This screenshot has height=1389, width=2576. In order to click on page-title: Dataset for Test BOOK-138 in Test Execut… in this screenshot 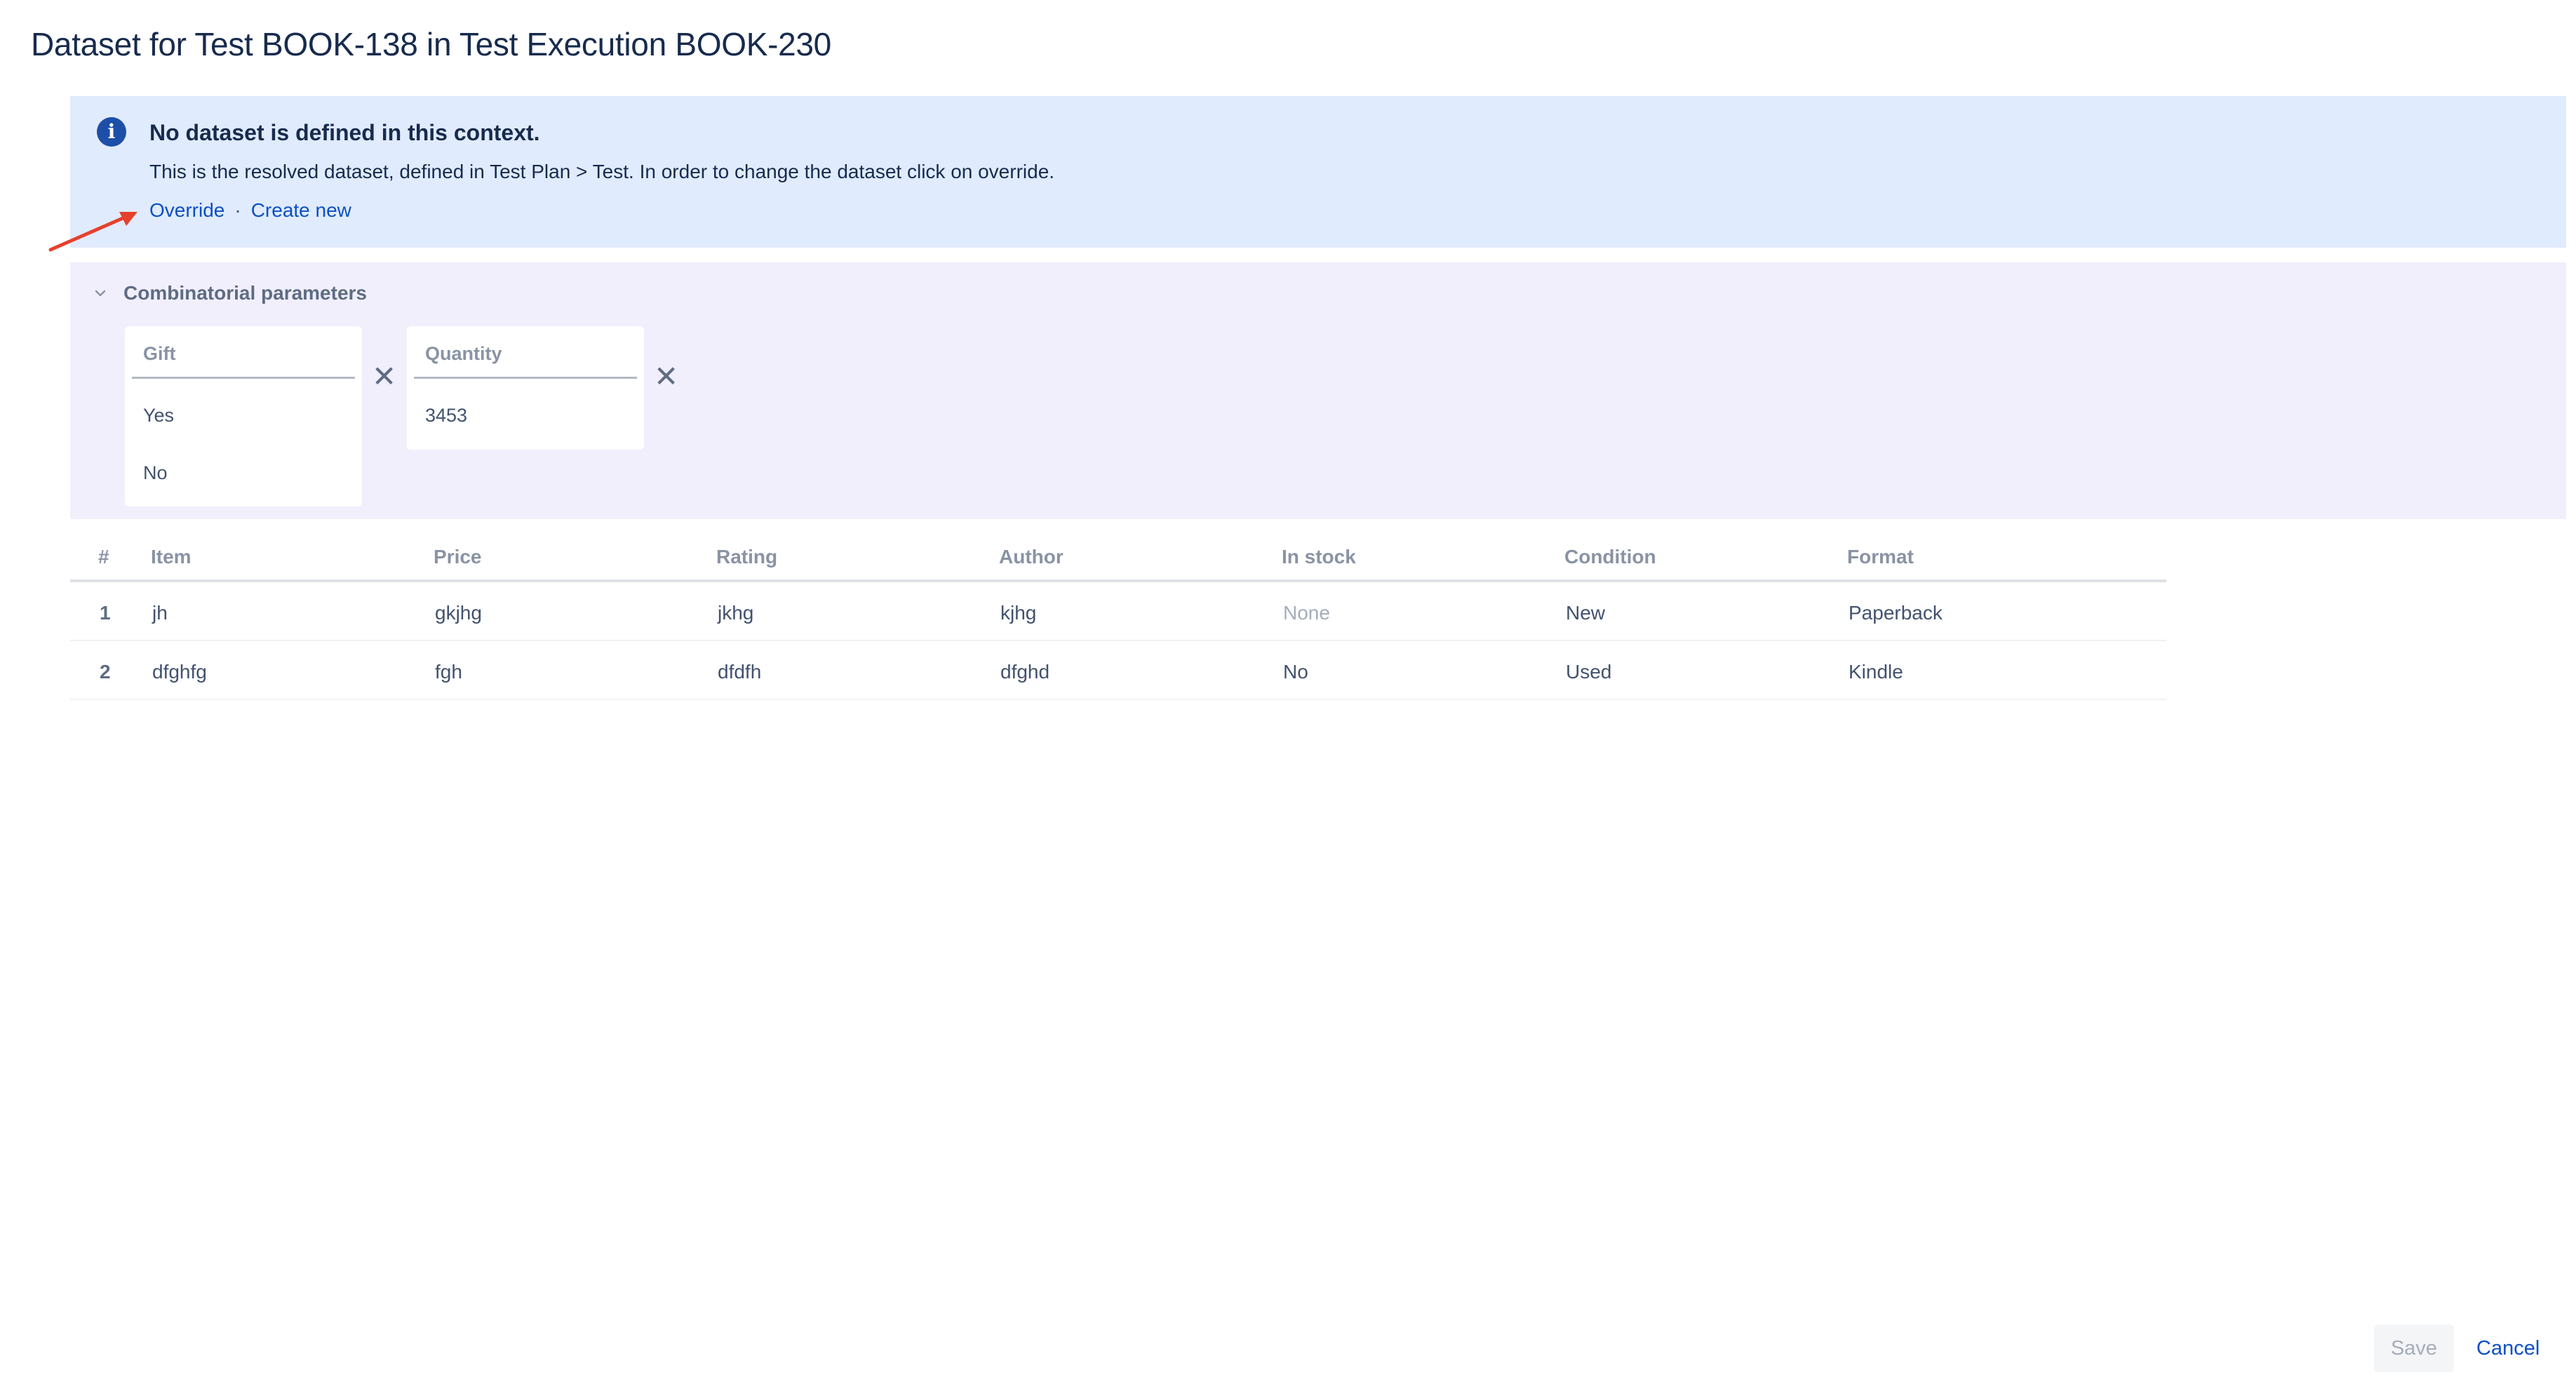, I will do `click(431, 44)`.